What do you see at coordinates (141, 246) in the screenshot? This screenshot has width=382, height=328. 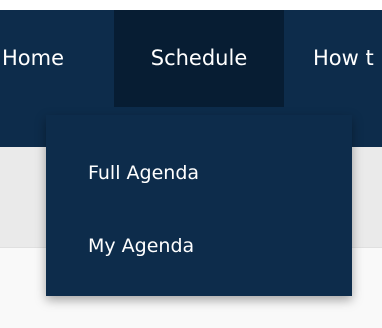 I see `menu-item-my-agenda: My Agenda` at bounding box center [141, 246].